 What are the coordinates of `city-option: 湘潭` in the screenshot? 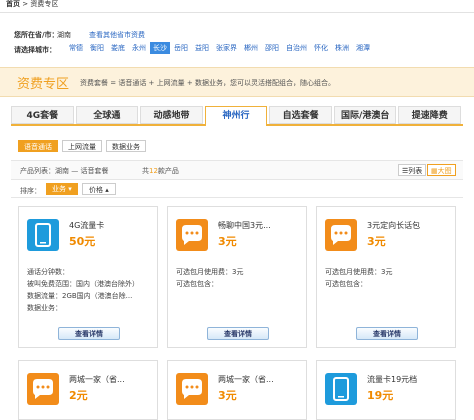 It's located at (363, 48).